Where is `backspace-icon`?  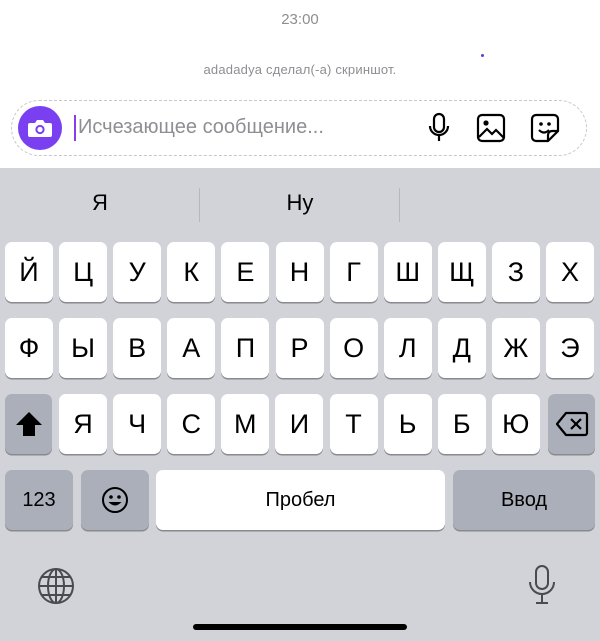
backspace-icon is located at coordinates (571, 424).